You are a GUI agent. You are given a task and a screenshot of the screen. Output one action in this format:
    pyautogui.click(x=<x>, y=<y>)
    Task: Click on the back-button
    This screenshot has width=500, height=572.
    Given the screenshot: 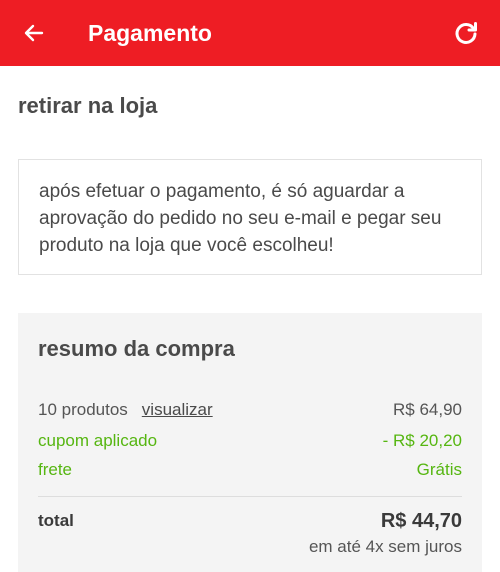 What is the action you would take?
    pyautogui.click(x=34, y=33)
    